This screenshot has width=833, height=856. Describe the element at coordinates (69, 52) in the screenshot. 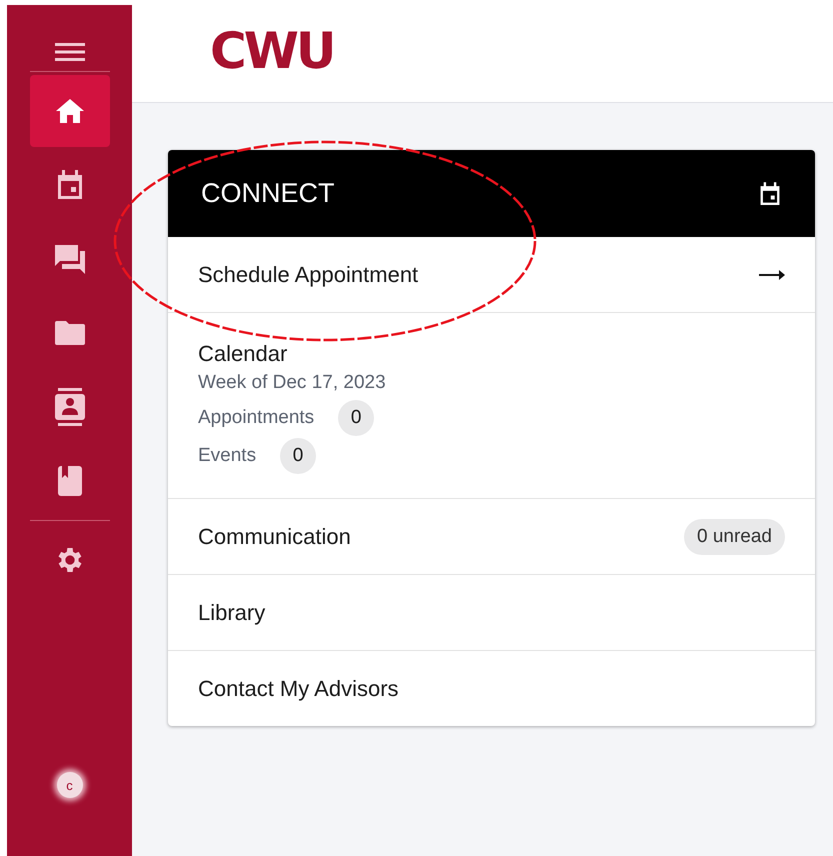

I see `menu-icon` at that location.